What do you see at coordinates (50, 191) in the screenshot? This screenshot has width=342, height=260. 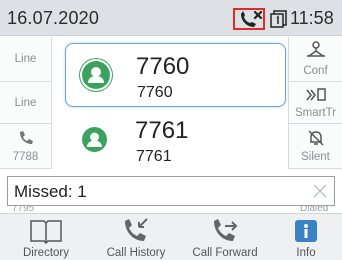 I see `missed-call-text: Missed: 1` at bounding box center [50, 191].